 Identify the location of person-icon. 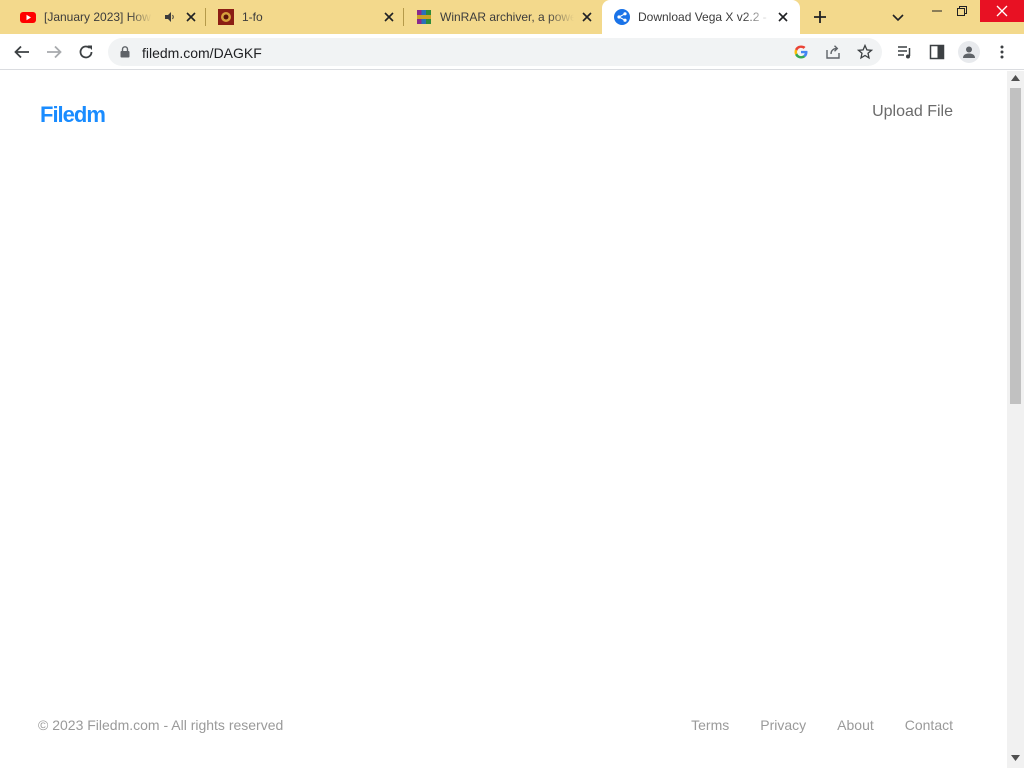
(969, 52).